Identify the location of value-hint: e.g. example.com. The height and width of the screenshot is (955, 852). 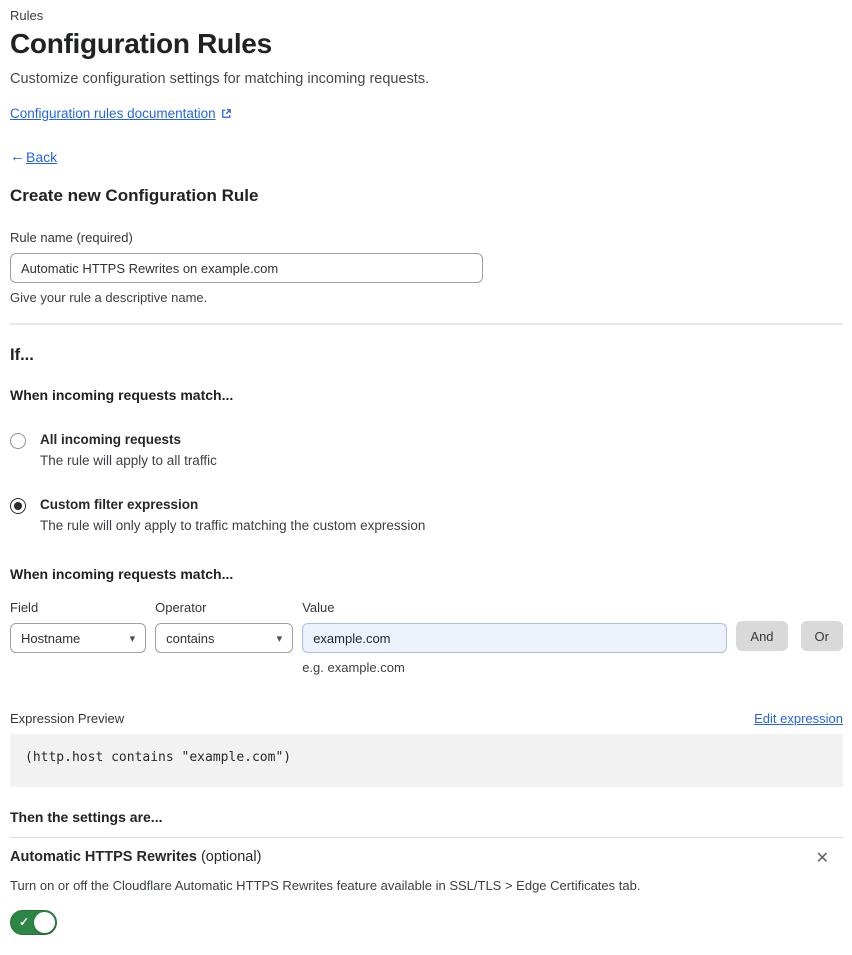
(353, 667).